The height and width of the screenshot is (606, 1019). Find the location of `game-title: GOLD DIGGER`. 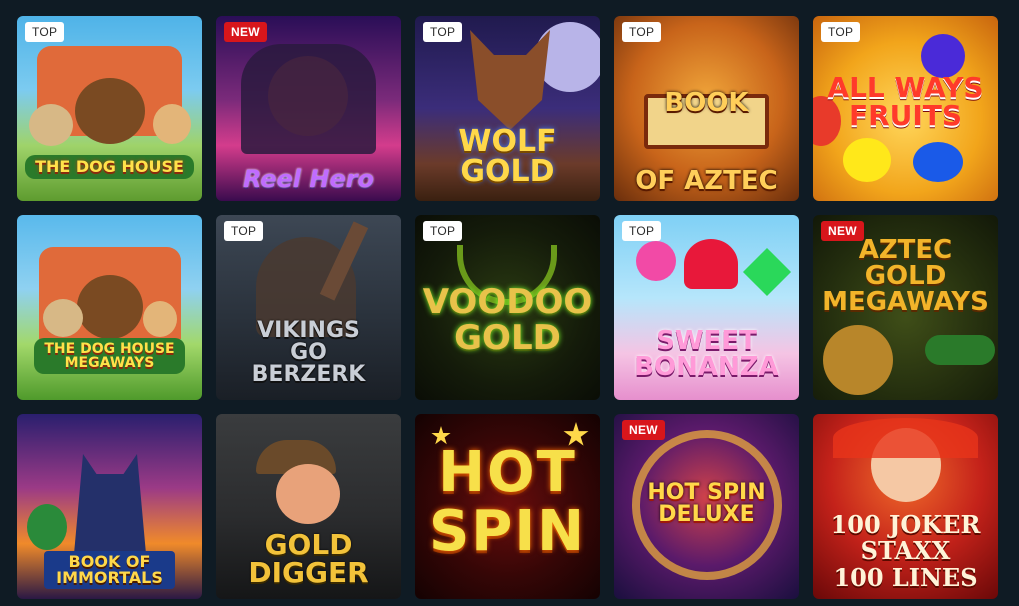

game-title: GOLD DIGGER is located at coordinates (308, 558).